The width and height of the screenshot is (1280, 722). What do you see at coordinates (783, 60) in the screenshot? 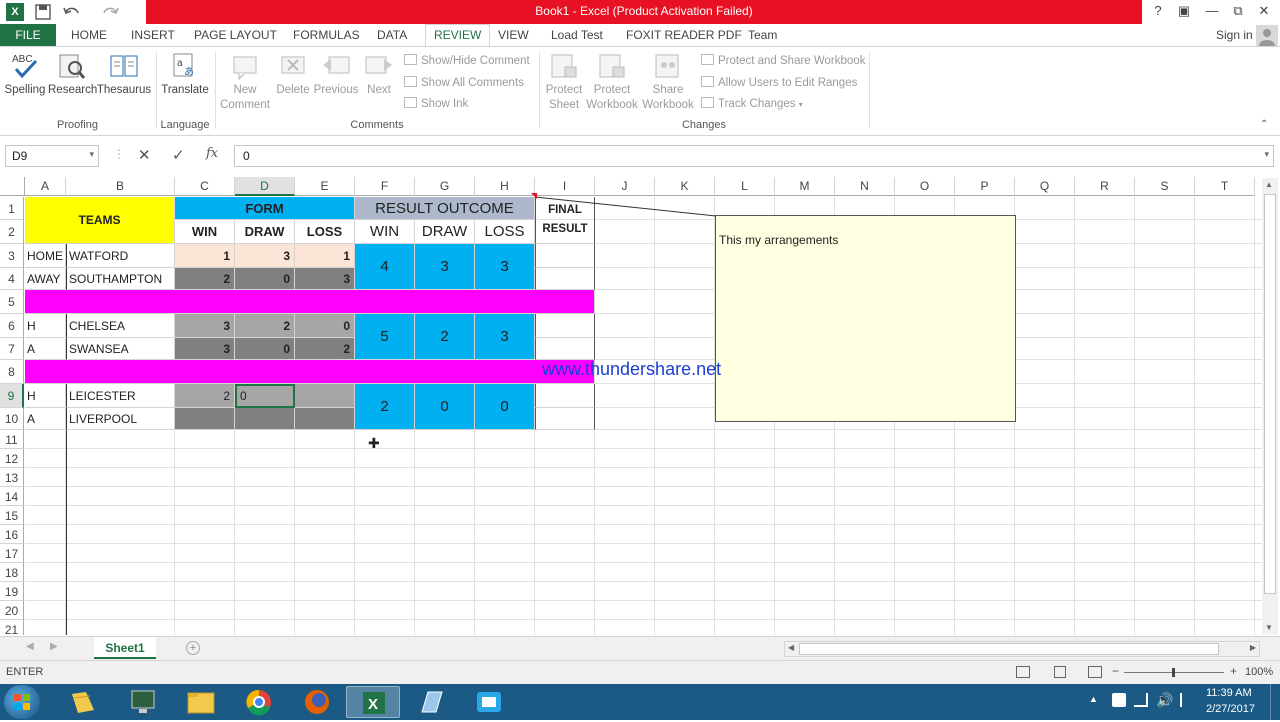
I see `protect-share-workbook-button: Protect and Share Workbook` at bounding box center [783, 60].